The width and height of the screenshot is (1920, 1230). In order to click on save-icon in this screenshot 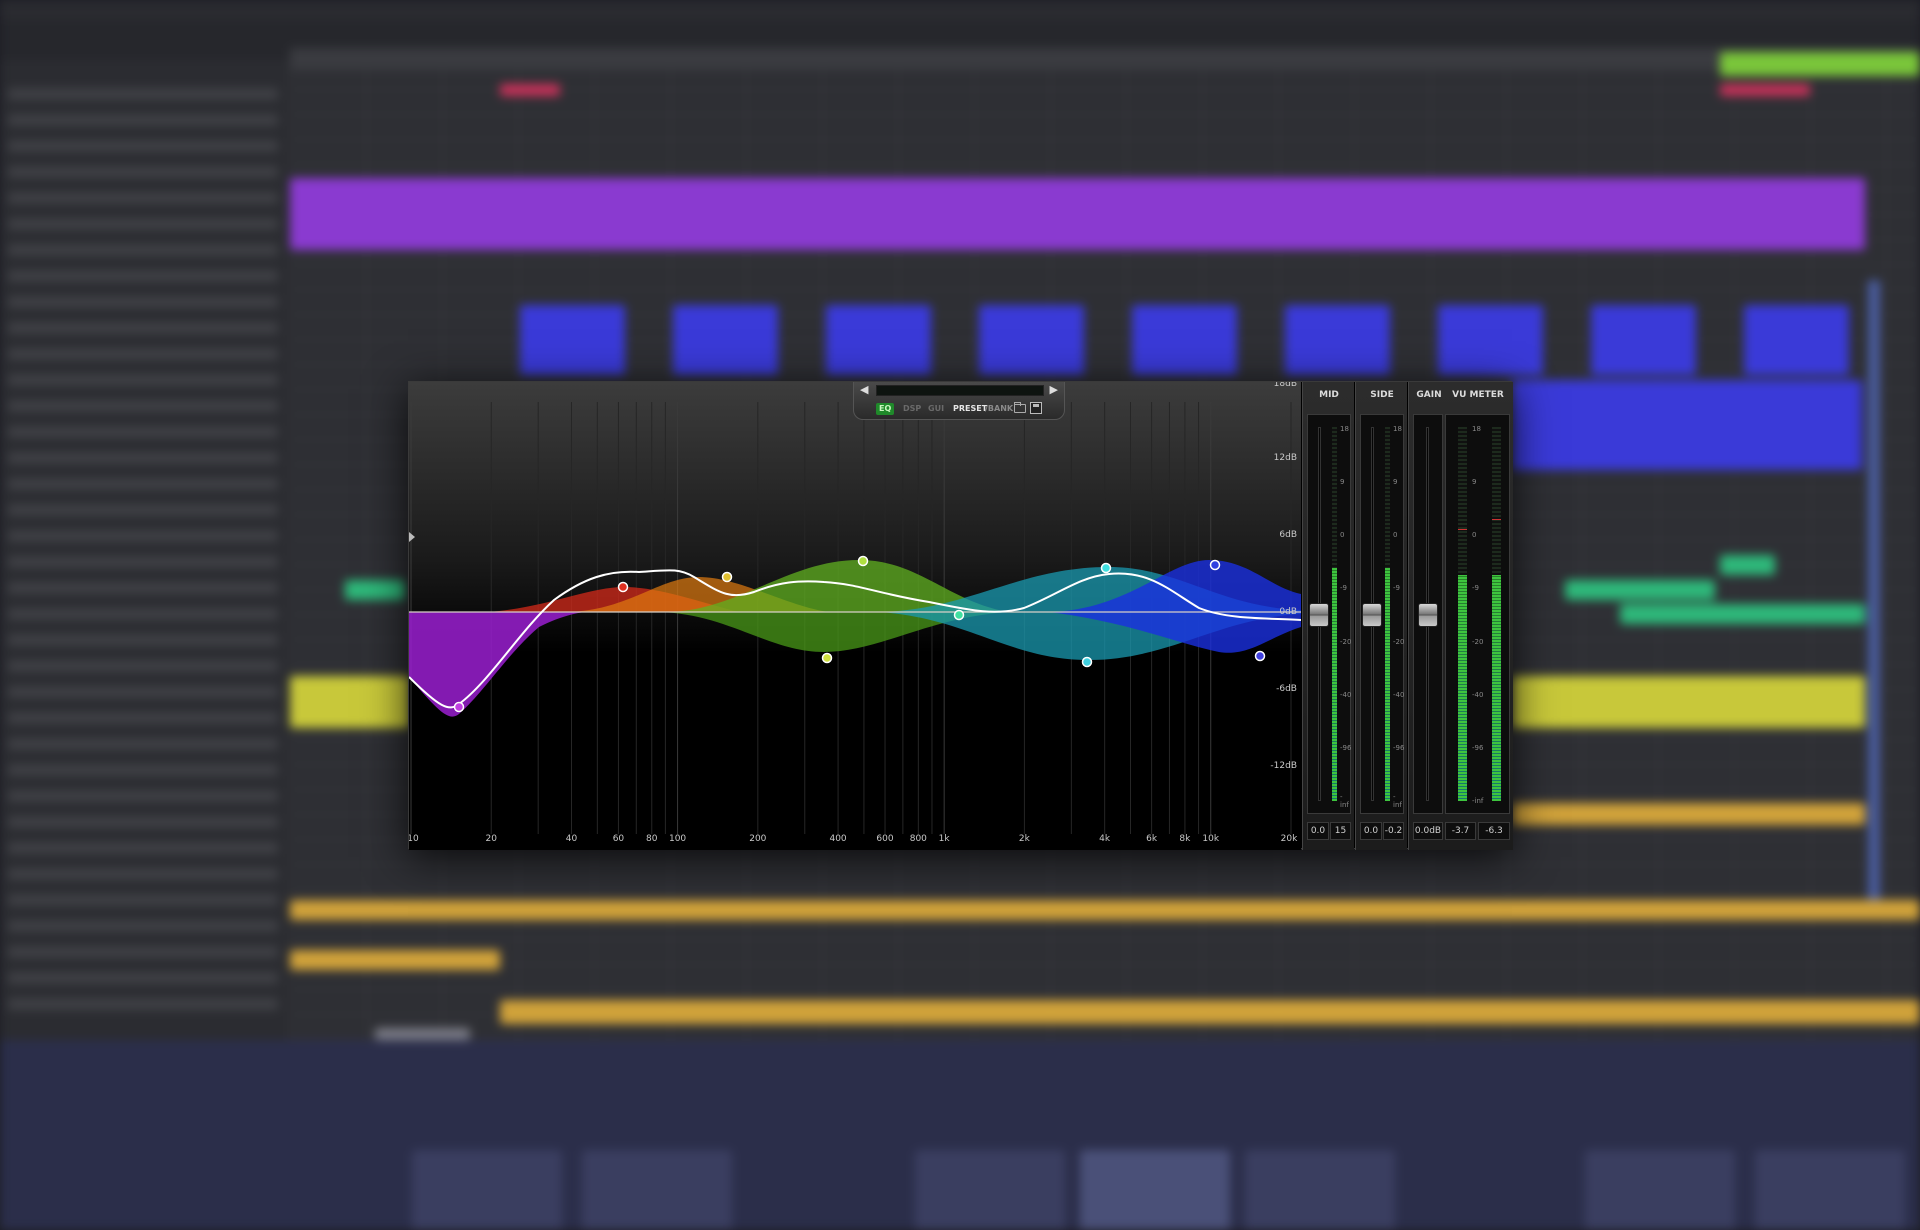, I will do `click(1036, 408)`.